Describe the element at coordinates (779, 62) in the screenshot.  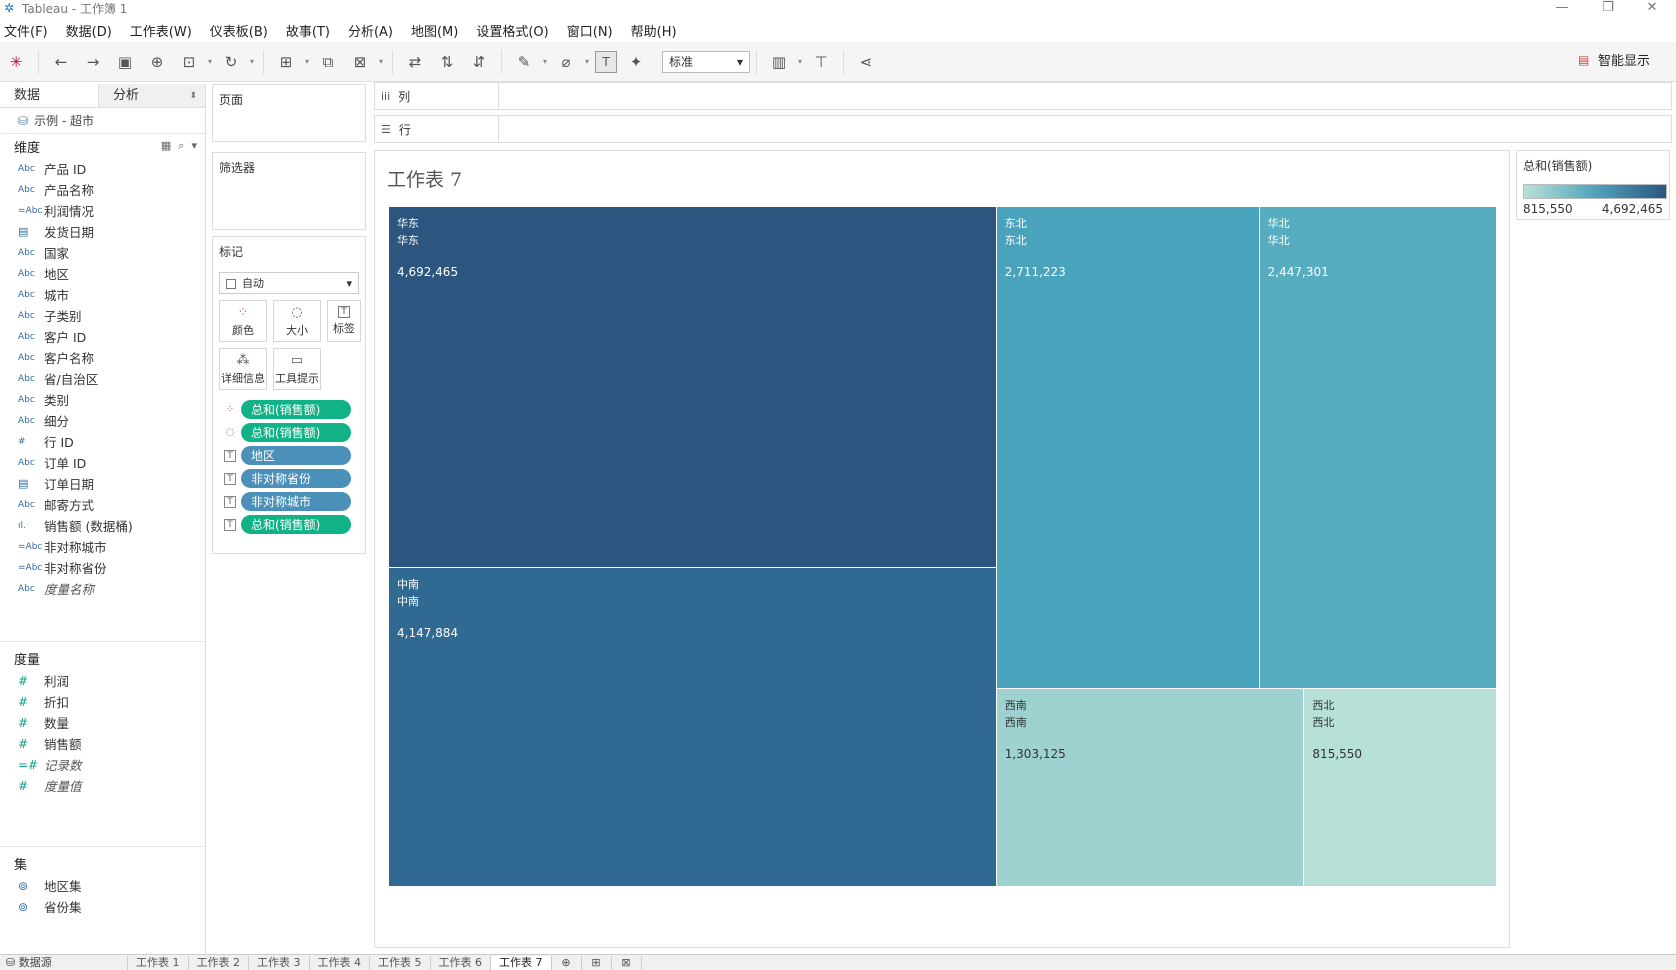
I see `show-cards-icon: ▥` at that location.